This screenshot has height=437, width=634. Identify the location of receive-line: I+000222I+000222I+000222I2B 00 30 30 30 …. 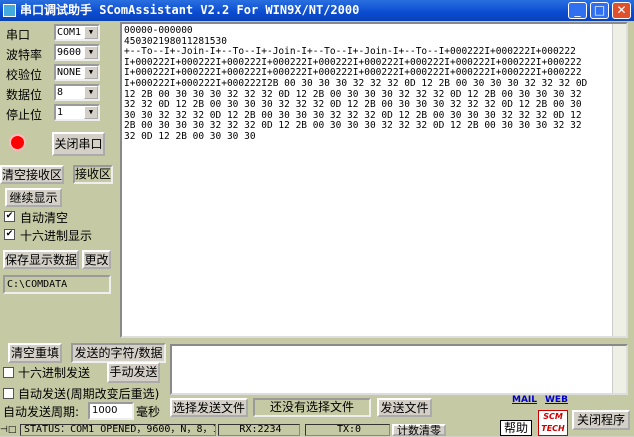
(356, 83).